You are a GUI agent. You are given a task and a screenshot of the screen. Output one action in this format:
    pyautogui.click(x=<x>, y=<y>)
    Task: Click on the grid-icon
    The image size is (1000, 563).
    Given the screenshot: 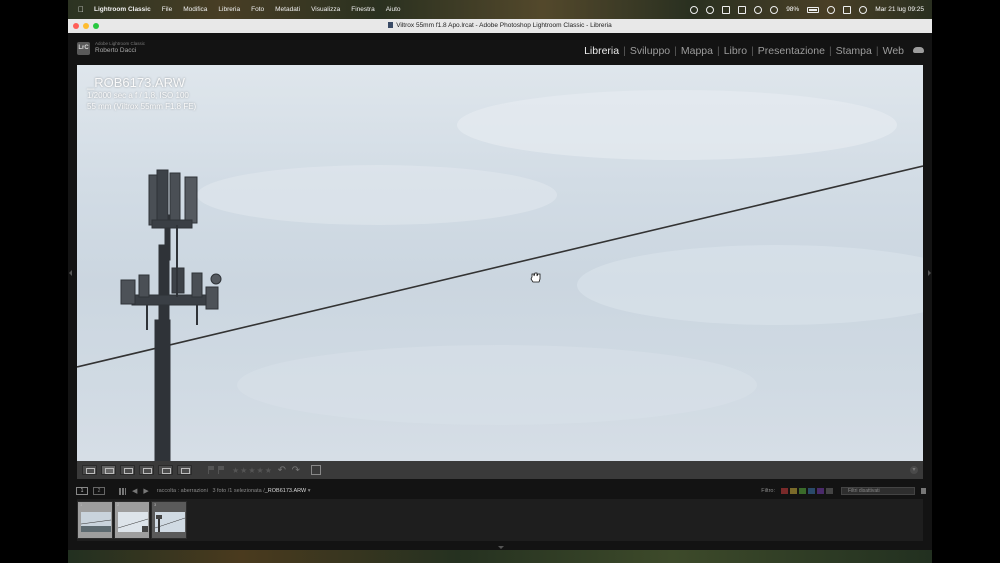 What is the action you would take?
    pyautogui.click(x=122, y=491)
    